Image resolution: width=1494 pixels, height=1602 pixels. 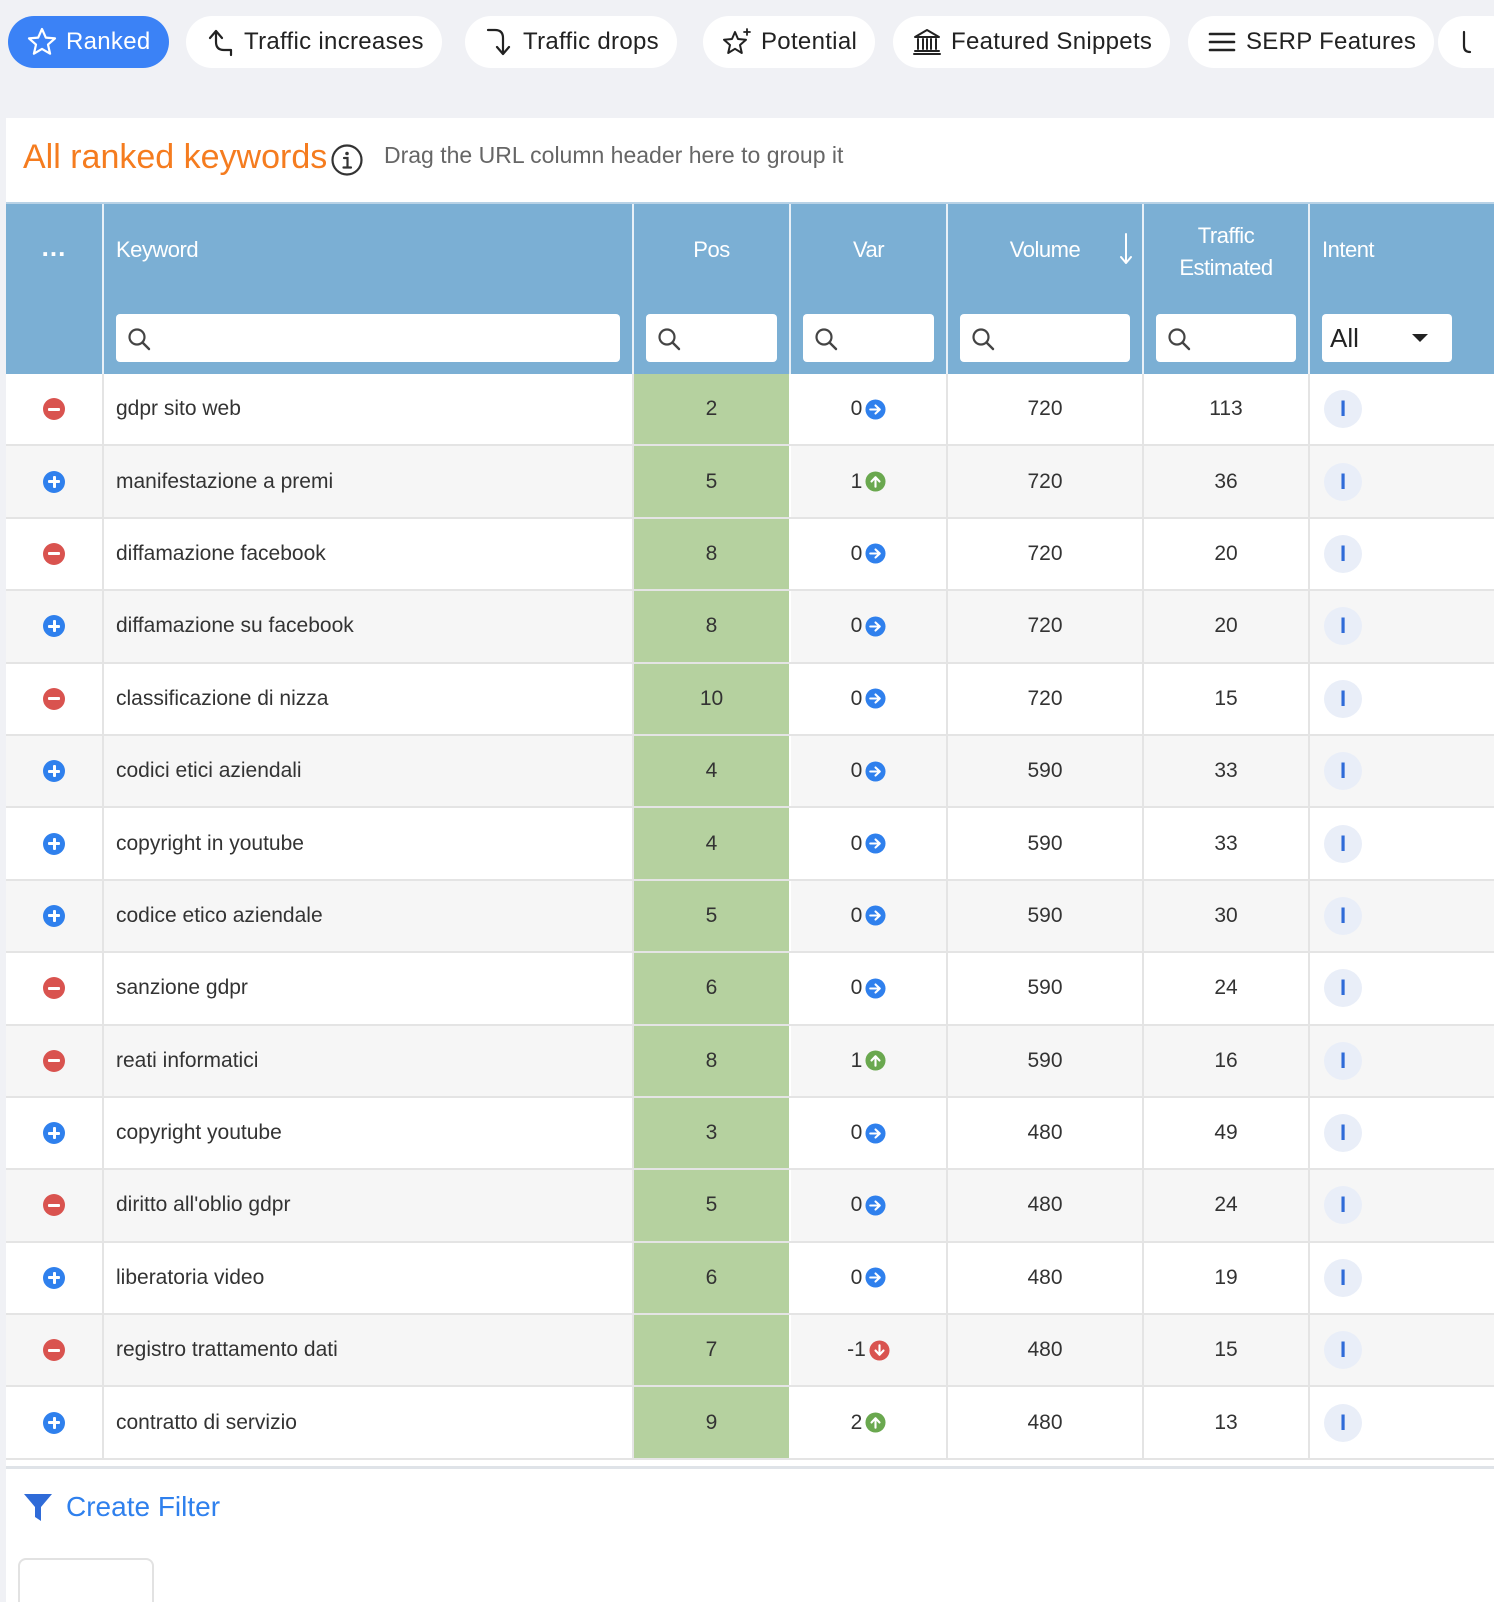 I want to click on keyword-cell: copyright youtube, so click(x=369, y=1133).